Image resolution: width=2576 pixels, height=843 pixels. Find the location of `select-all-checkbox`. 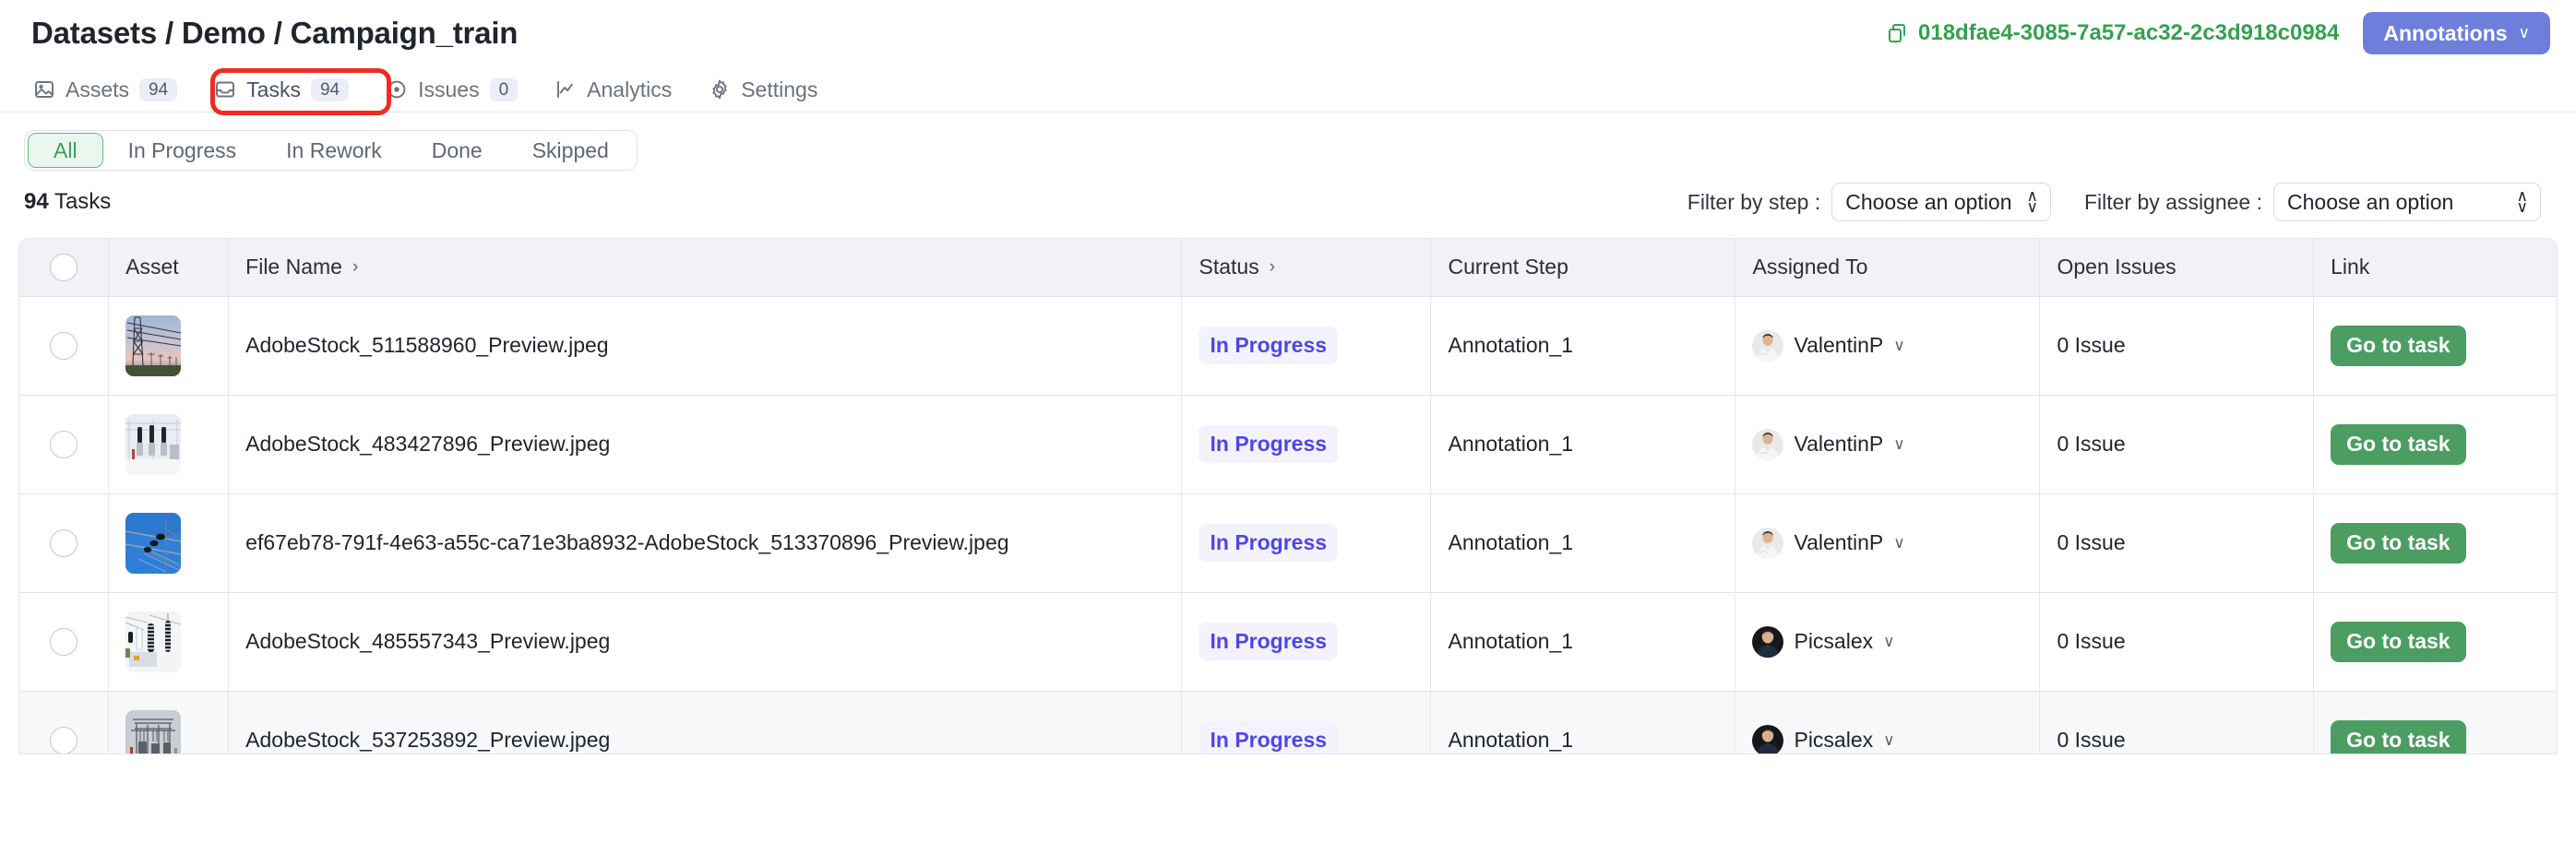

select-all-checkbox is located at coordinates (64, 267).